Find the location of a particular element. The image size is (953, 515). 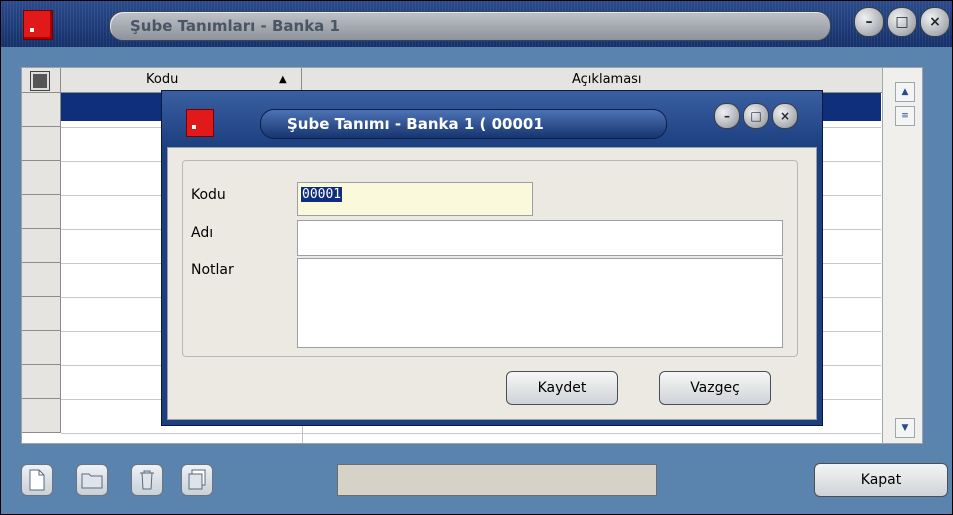

new-document-icon is located at coordinates (37, 480).